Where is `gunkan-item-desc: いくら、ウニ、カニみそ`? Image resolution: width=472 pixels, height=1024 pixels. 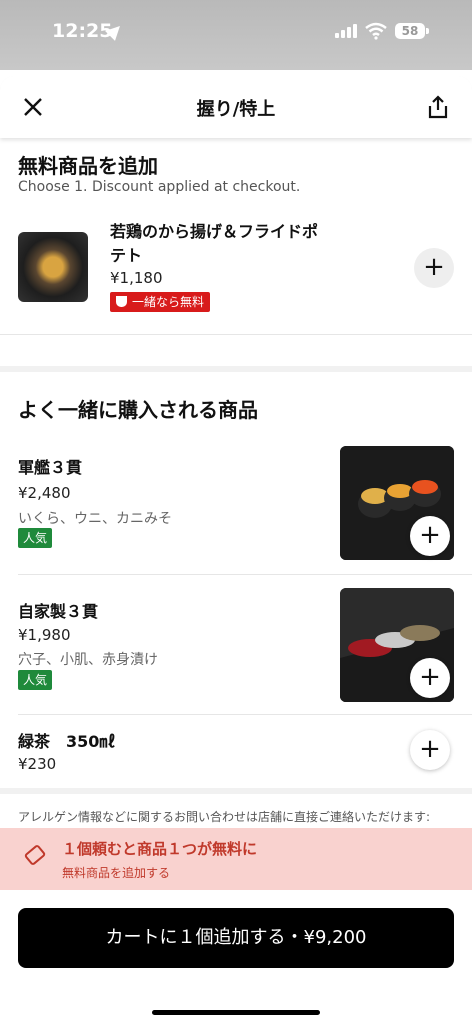
gunkan-item-desc: いくら、ウニ、カニみそ is located at coordinates (95, 519).